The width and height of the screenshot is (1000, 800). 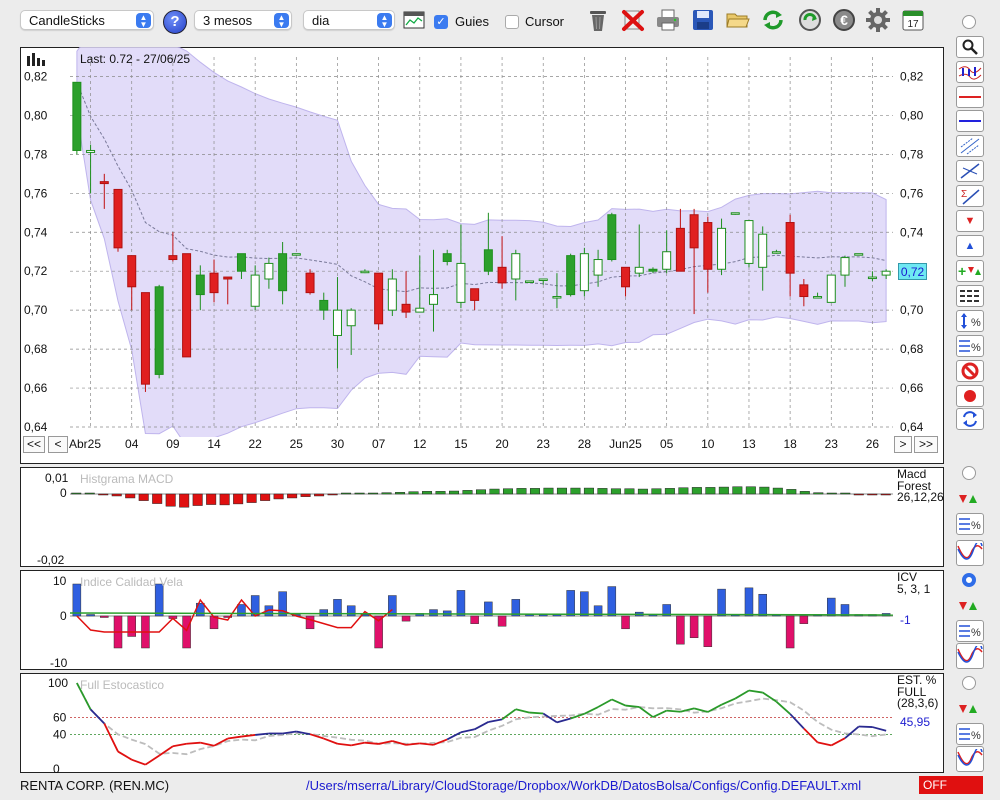 I want to click on main-radio, so click(x=969, y=22).